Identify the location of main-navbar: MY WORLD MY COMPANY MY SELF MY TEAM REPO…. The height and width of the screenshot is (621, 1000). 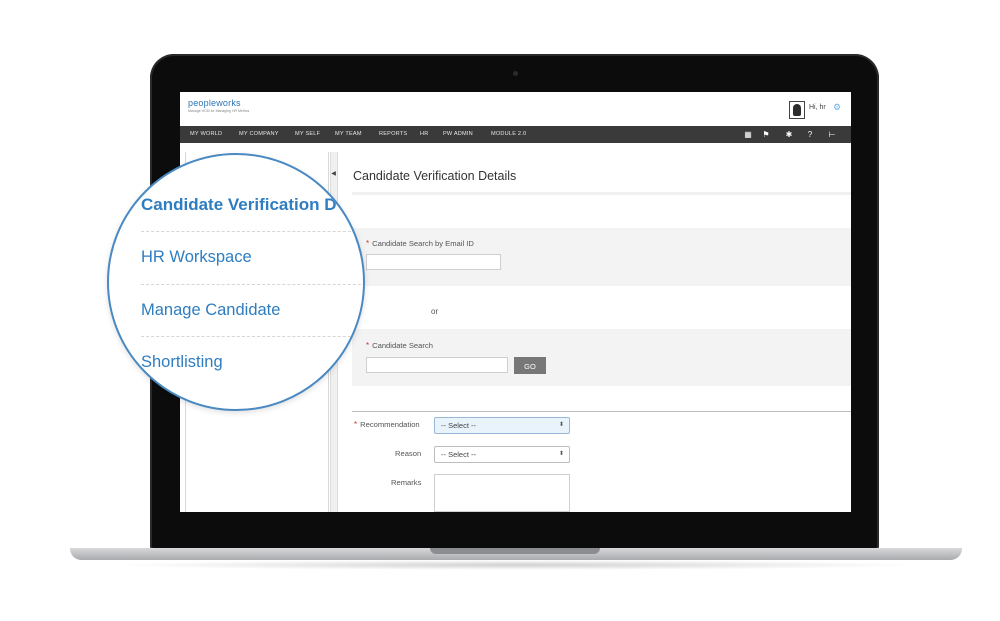
(515, 134).